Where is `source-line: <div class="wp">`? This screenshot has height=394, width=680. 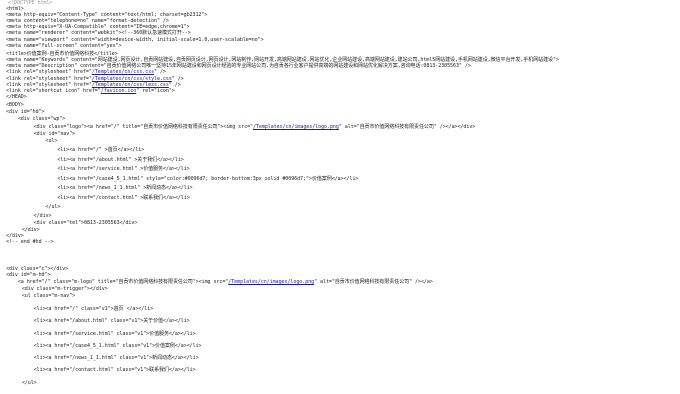 source-line: <div class="wp"> is located at coordinates (35, 119).